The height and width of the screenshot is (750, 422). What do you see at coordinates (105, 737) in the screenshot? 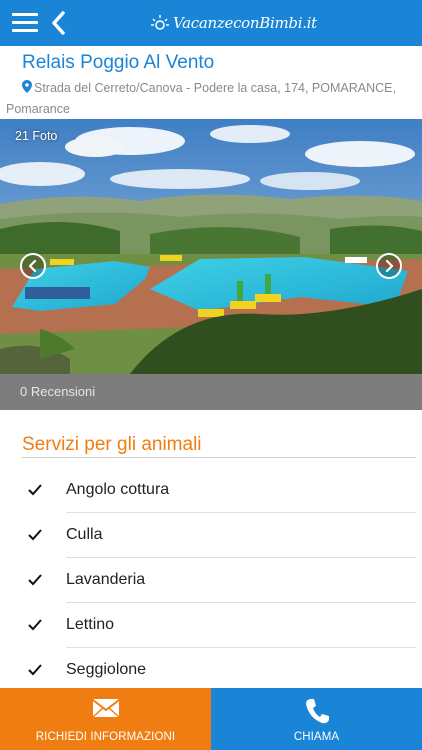
I see `request-info-label: RICHIEDI INFORMAZIONI` at bounding box center [105, 737].